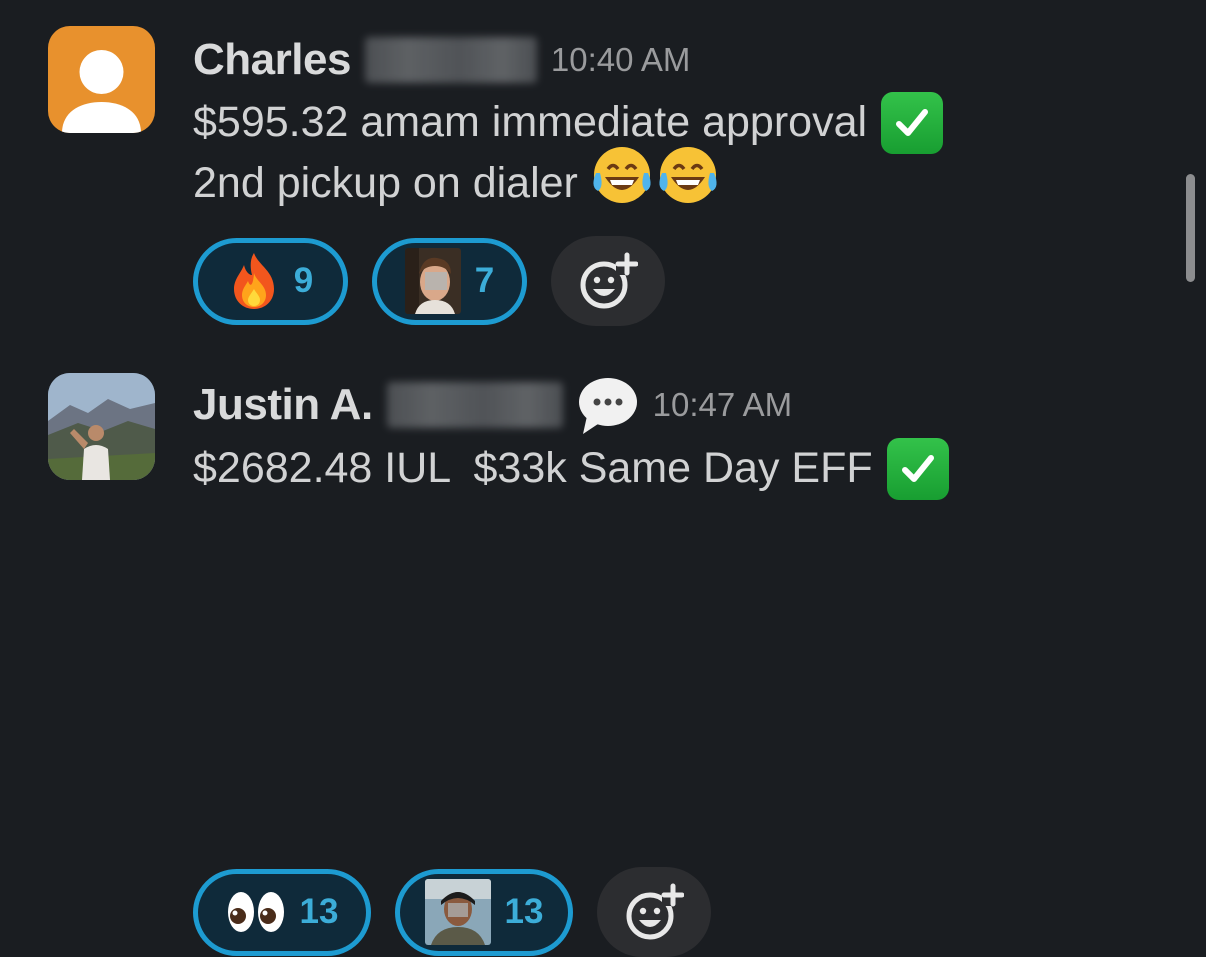  What do you see at coordinates (303, 280) in the screenshot?
I see `reaction-count: 9` at bounding box center [303, 280].